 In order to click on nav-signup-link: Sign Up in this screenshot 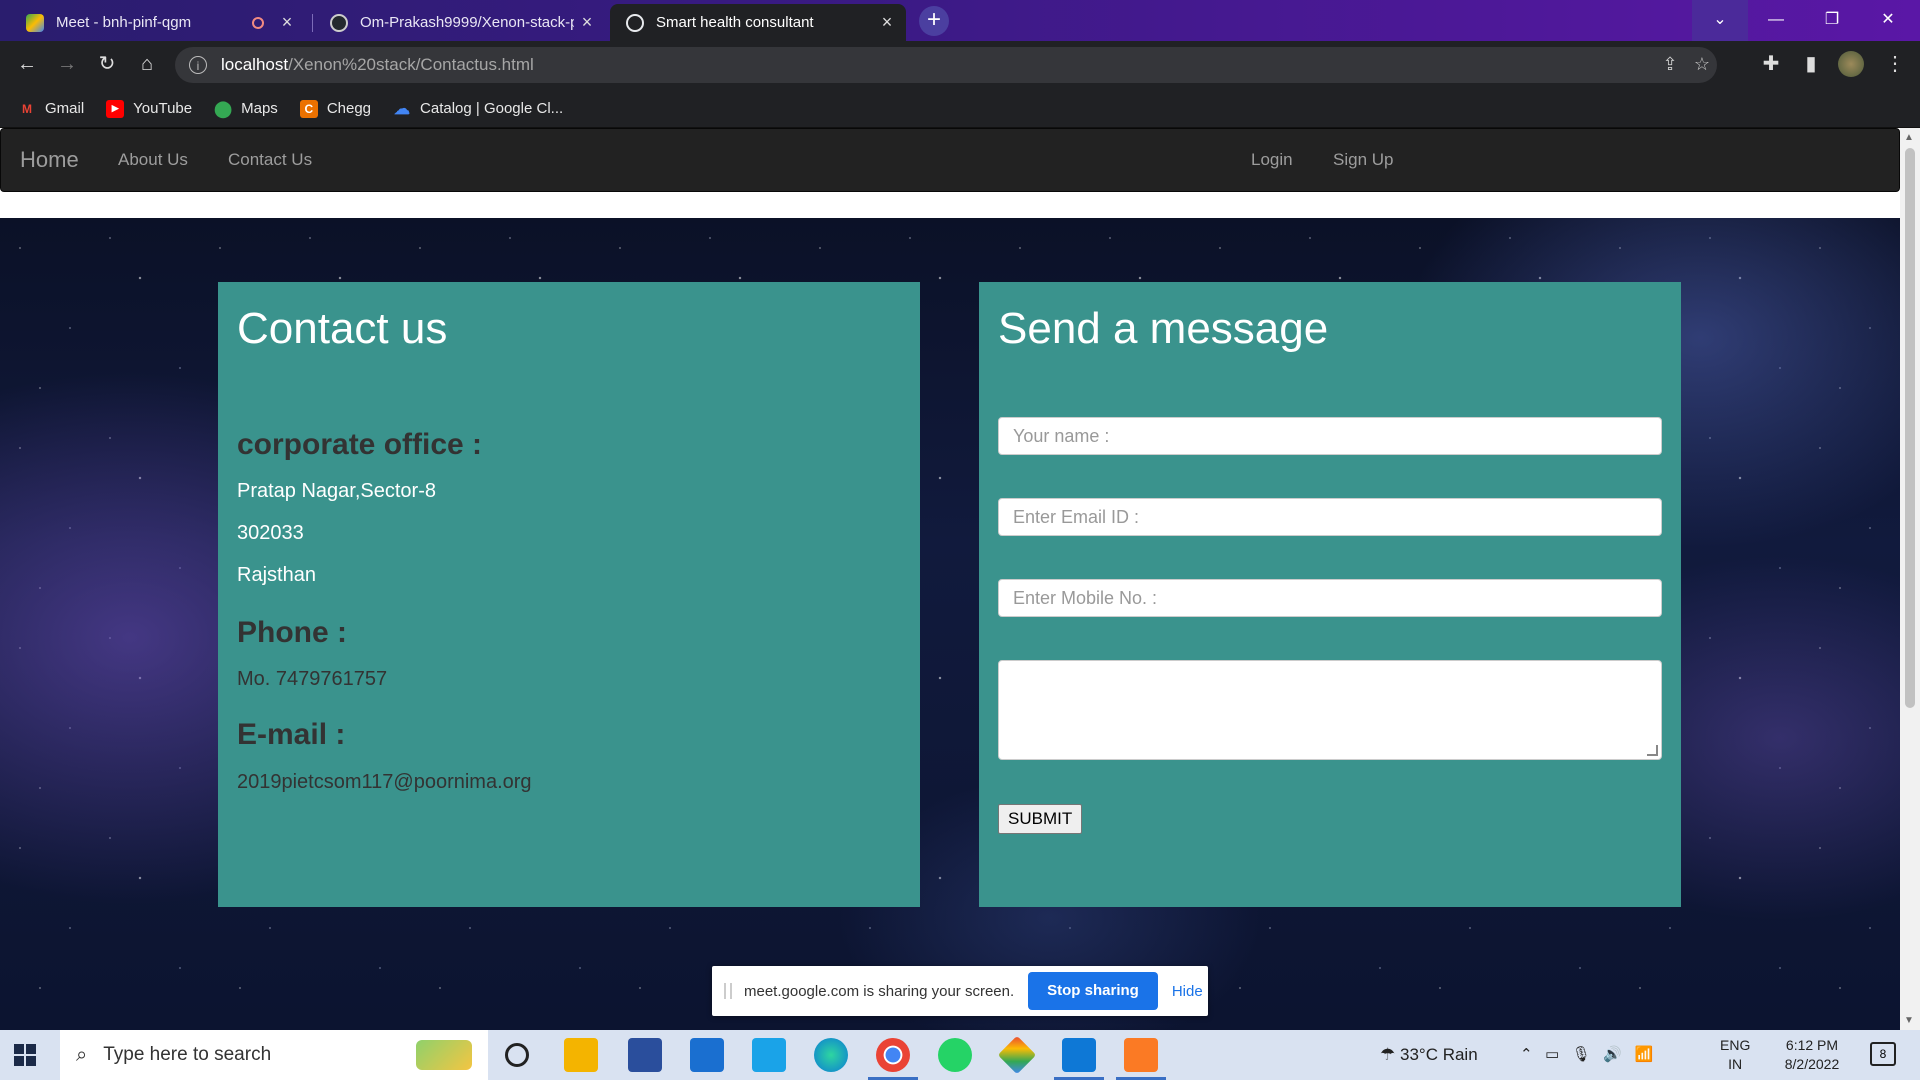, I will do `click(1363, 160)`.